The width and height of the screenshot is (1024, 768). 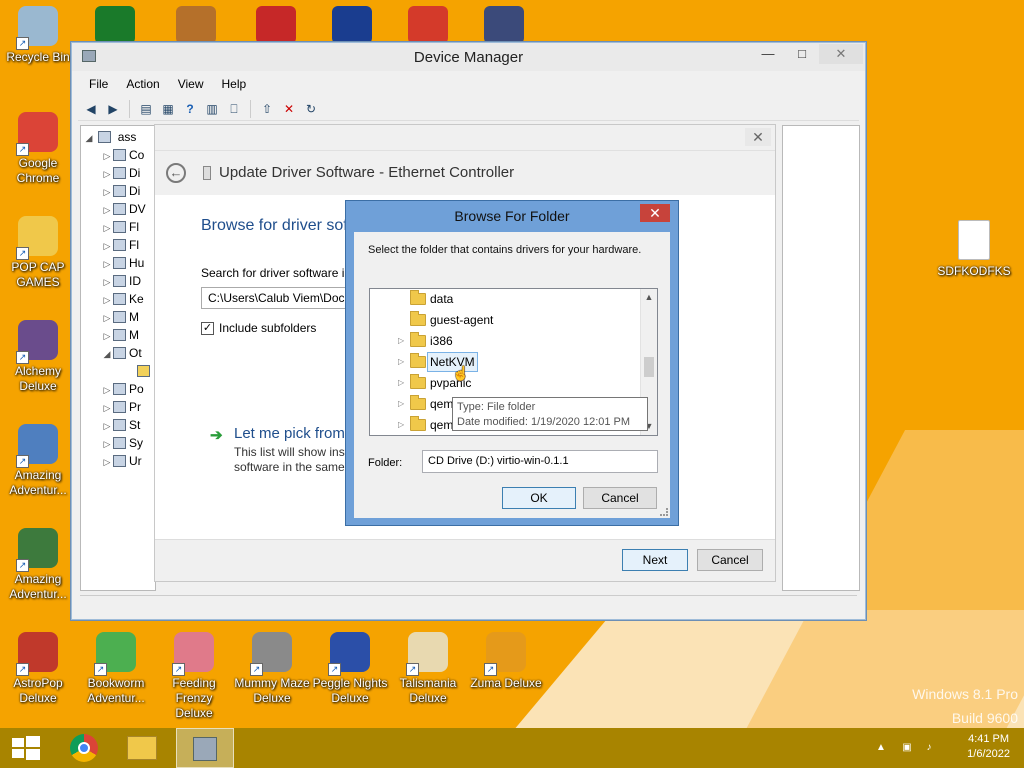 I want to click on wizard-game-icon, so click(x=504, y=25).